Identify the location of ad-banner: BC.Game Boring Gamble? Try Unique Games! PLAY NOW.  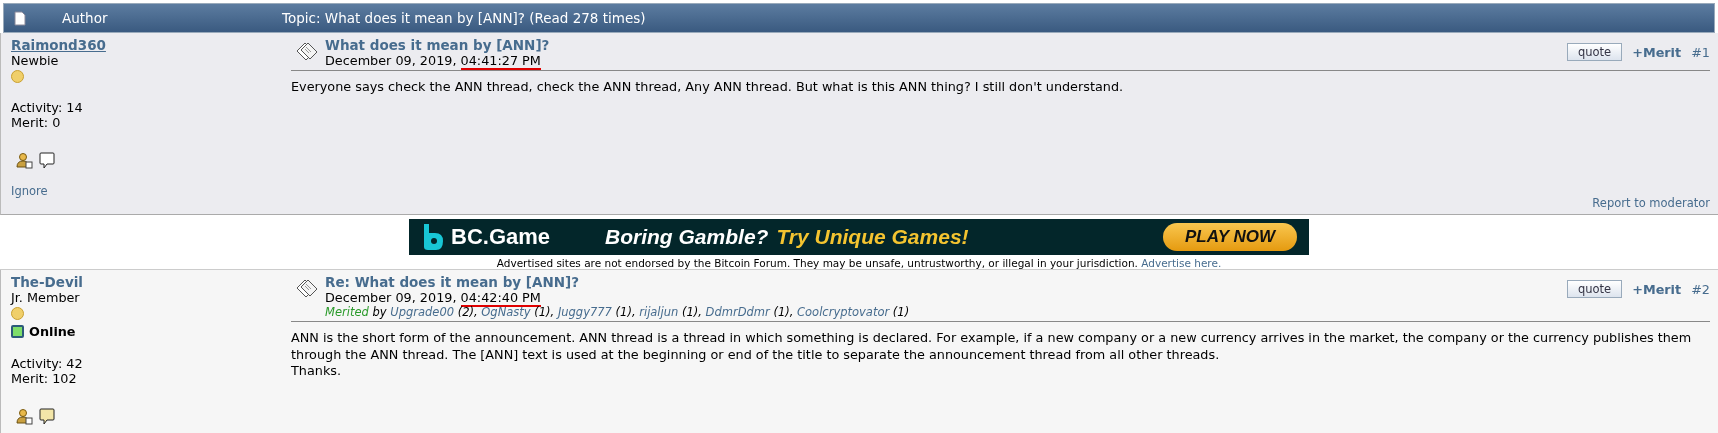
(859, 237).